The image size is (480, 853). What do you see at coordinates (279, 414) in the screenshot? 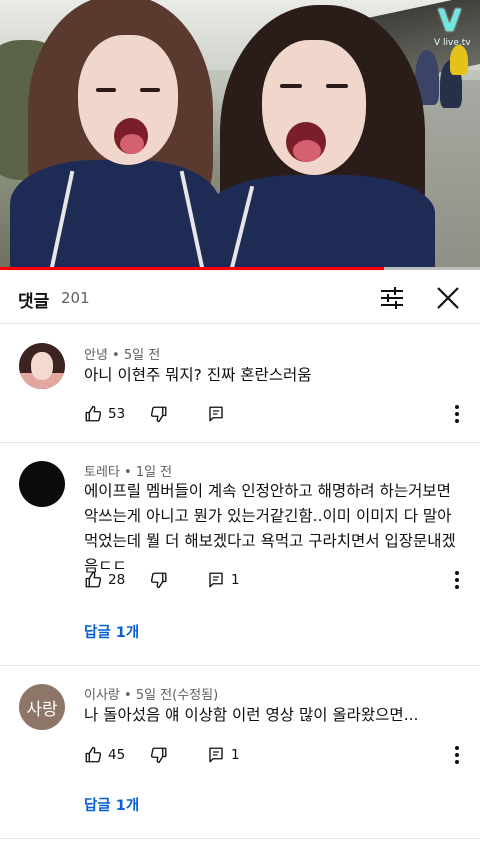
I see `comment-actions: 53` at bounding box center [279, 414].